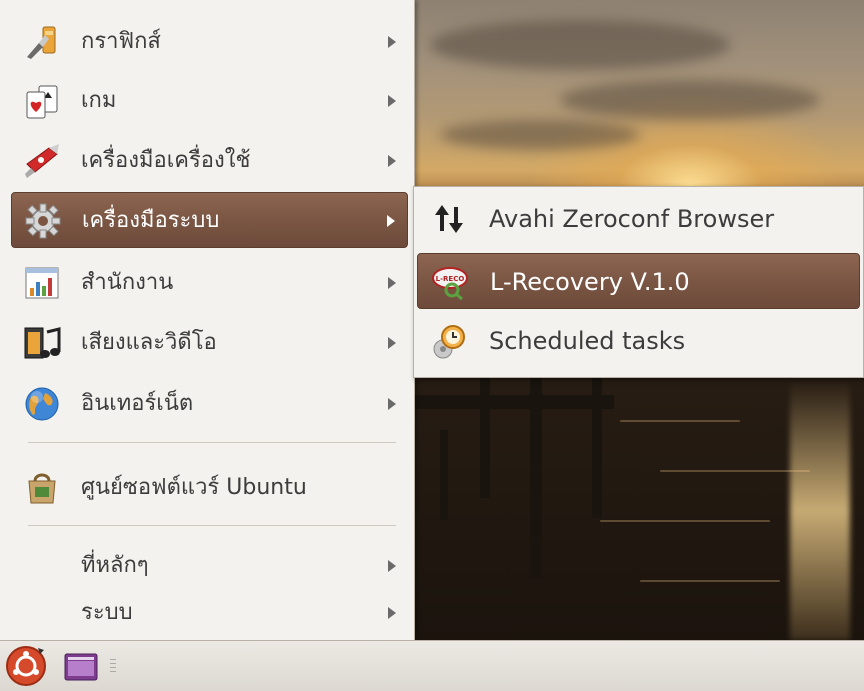 The height and width of the screenshot is (691, 864). What do you see at coordinates (632, 219) in the screenshot?
I see `submenu-item-label: Avahi Zeroconf Browser` at bounding box center [632, 219].